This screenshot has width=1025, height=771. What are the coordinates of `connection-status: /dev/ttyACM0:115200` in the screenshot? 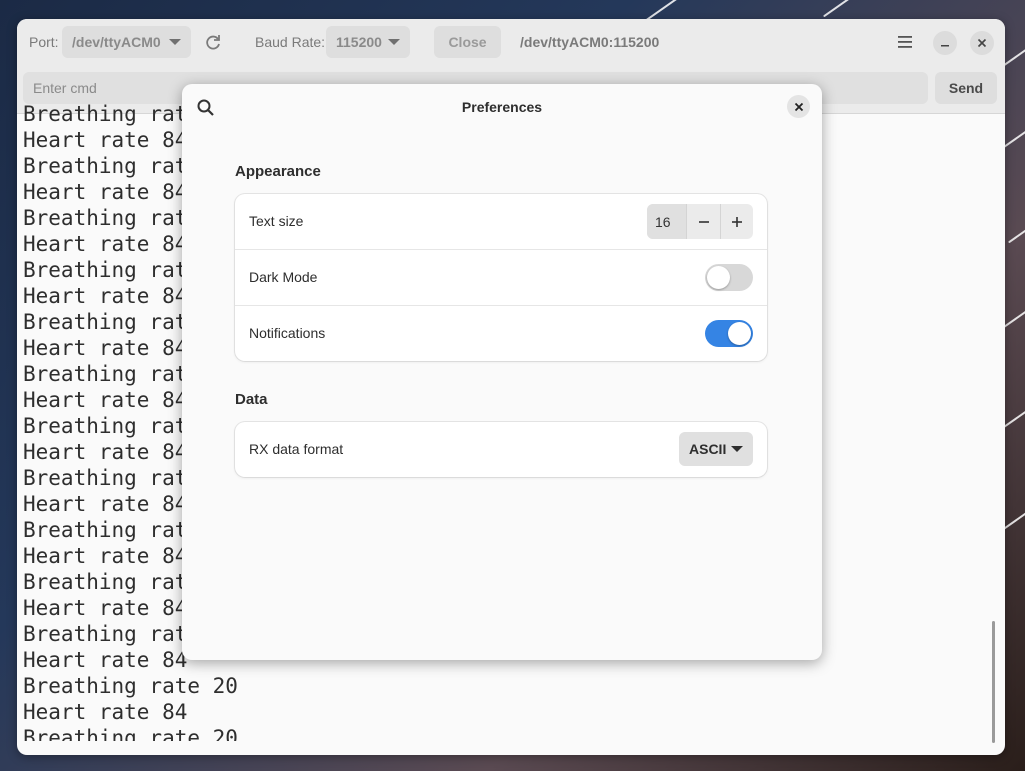 It's located at (590, 42).